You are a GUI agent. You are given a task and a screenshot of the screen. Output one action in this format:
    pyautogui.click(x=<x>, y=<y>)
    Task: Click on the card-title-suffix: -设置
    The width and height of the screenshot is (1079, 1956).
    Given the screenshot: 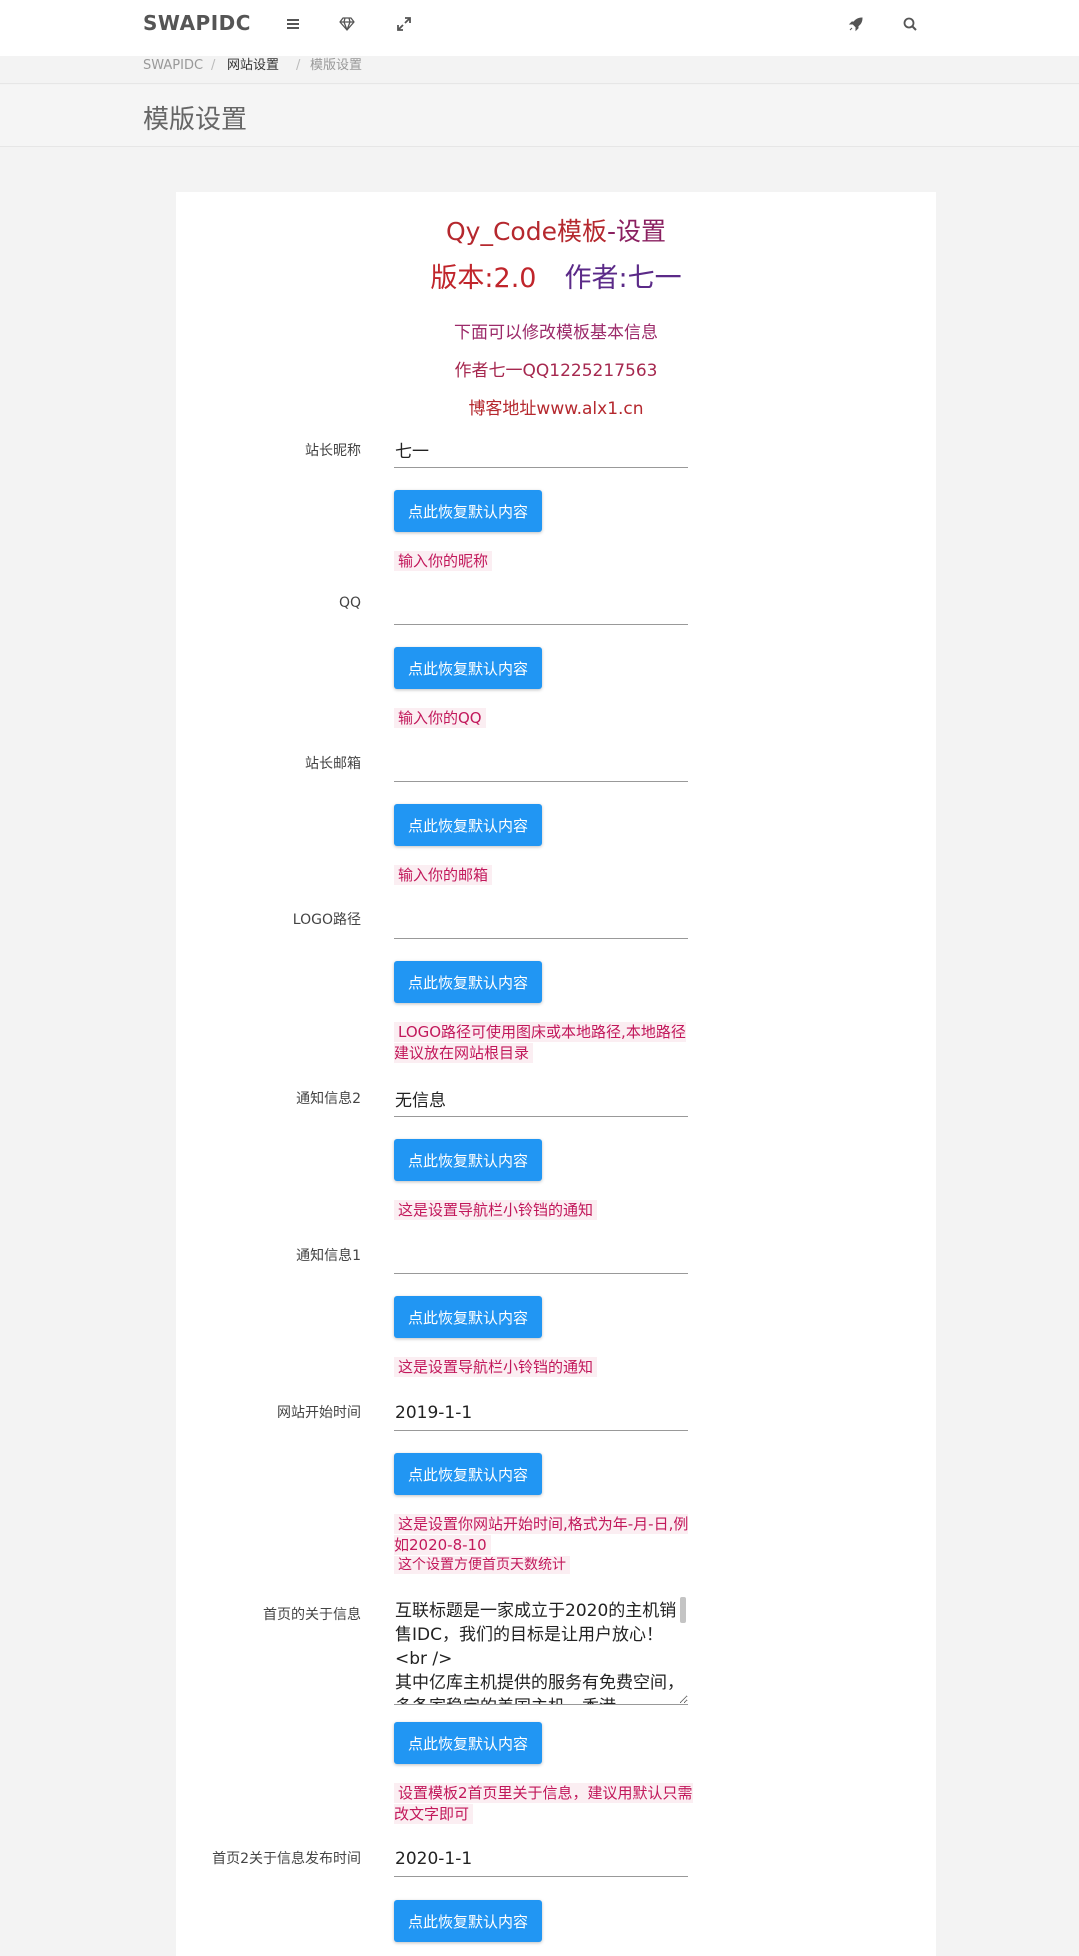 What is the action you would take?
    pyautogui.click(x=636, y=231)
    